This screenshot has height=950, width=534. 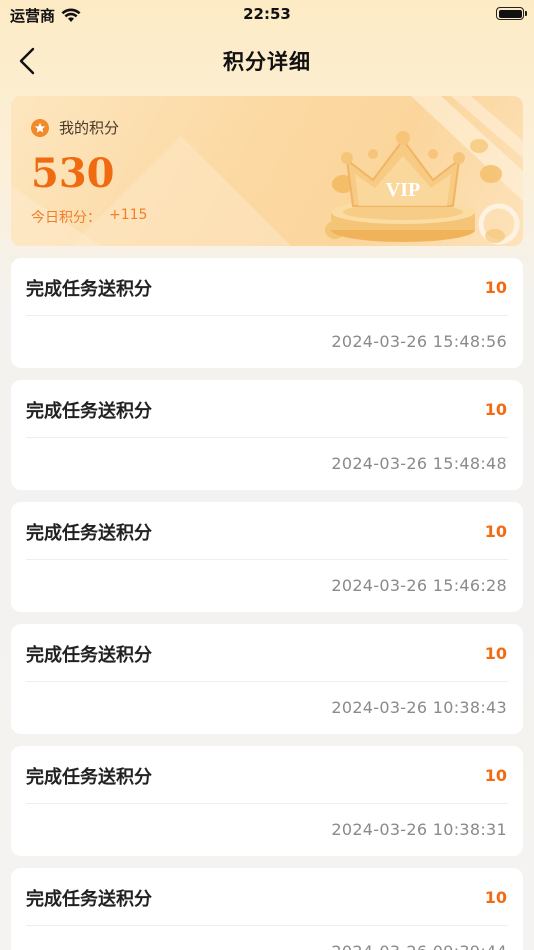 I want to click on points-total: 530, so click(x=73, y=173).